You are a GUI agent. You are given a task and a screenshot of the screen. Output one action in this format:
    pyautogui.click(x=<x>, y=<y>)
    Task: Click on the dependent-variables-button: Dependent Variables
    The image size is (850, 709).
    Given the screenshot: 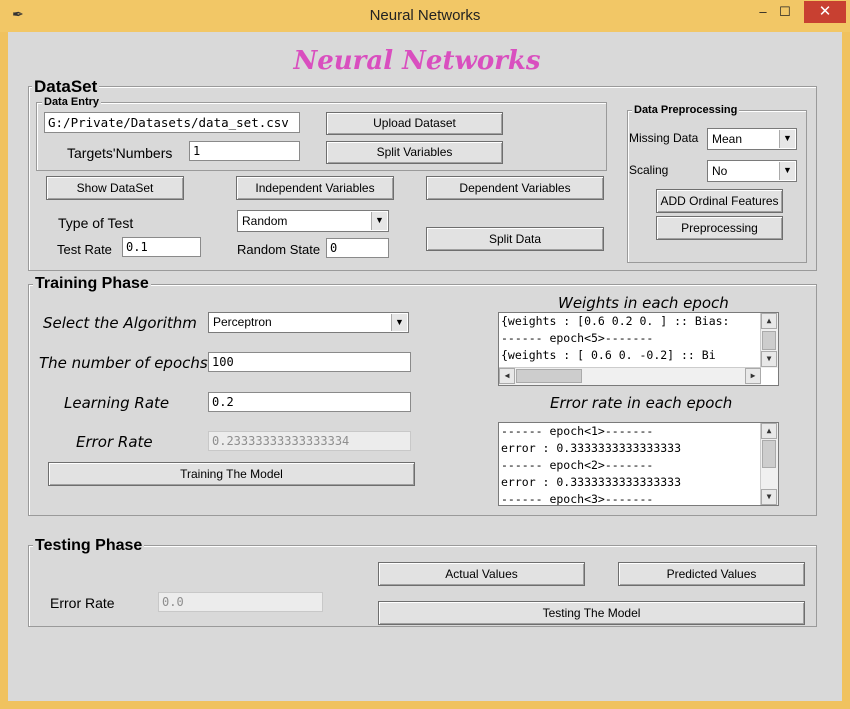 What is the action you would take?
    pyautogui.click(x=515, y=188)
    